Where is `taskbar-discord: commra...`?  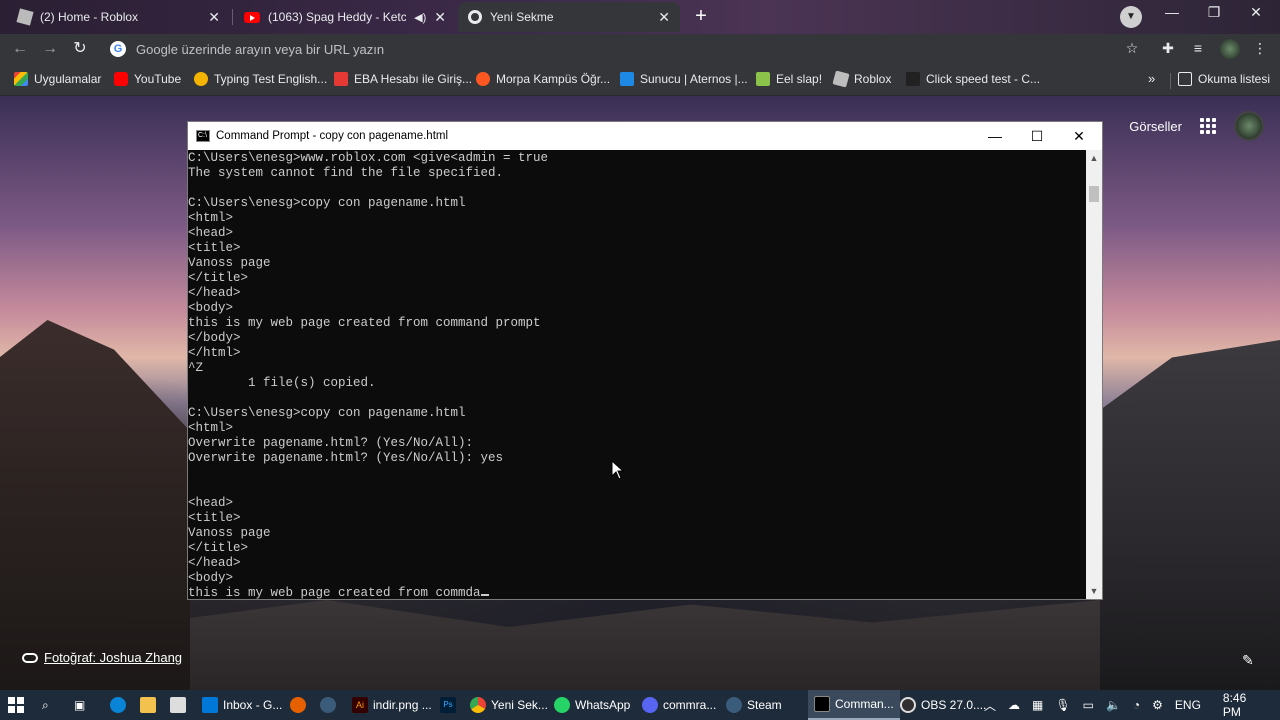
taskbar-discord: commra... is located at coordinates (679, 705).